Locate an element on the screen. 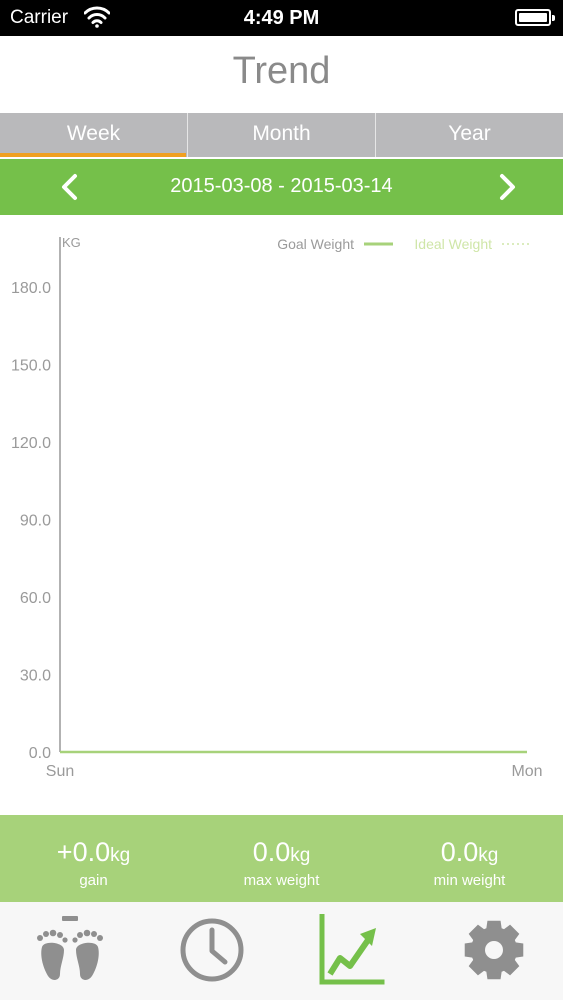 The width and height of the screenshot is (563, 1000). stat-max-unit: kg is located at coordinates (300, 855).